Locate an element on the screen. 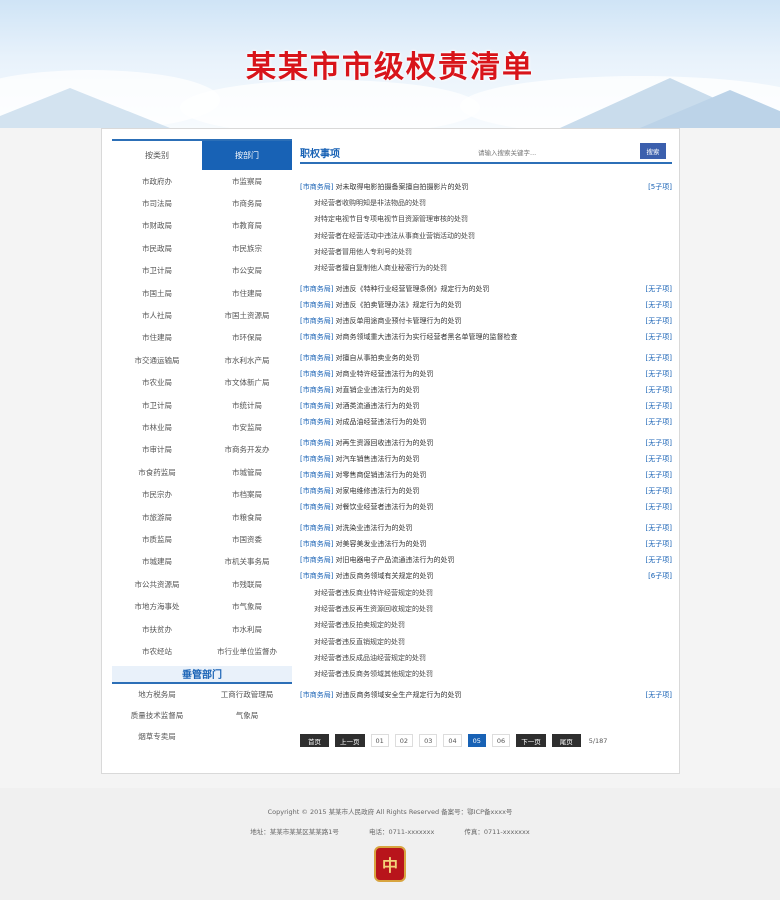 The height and width of the screenshot is (900, 780). prev-page-button: 上一页 is located at coordinates (350, 740).